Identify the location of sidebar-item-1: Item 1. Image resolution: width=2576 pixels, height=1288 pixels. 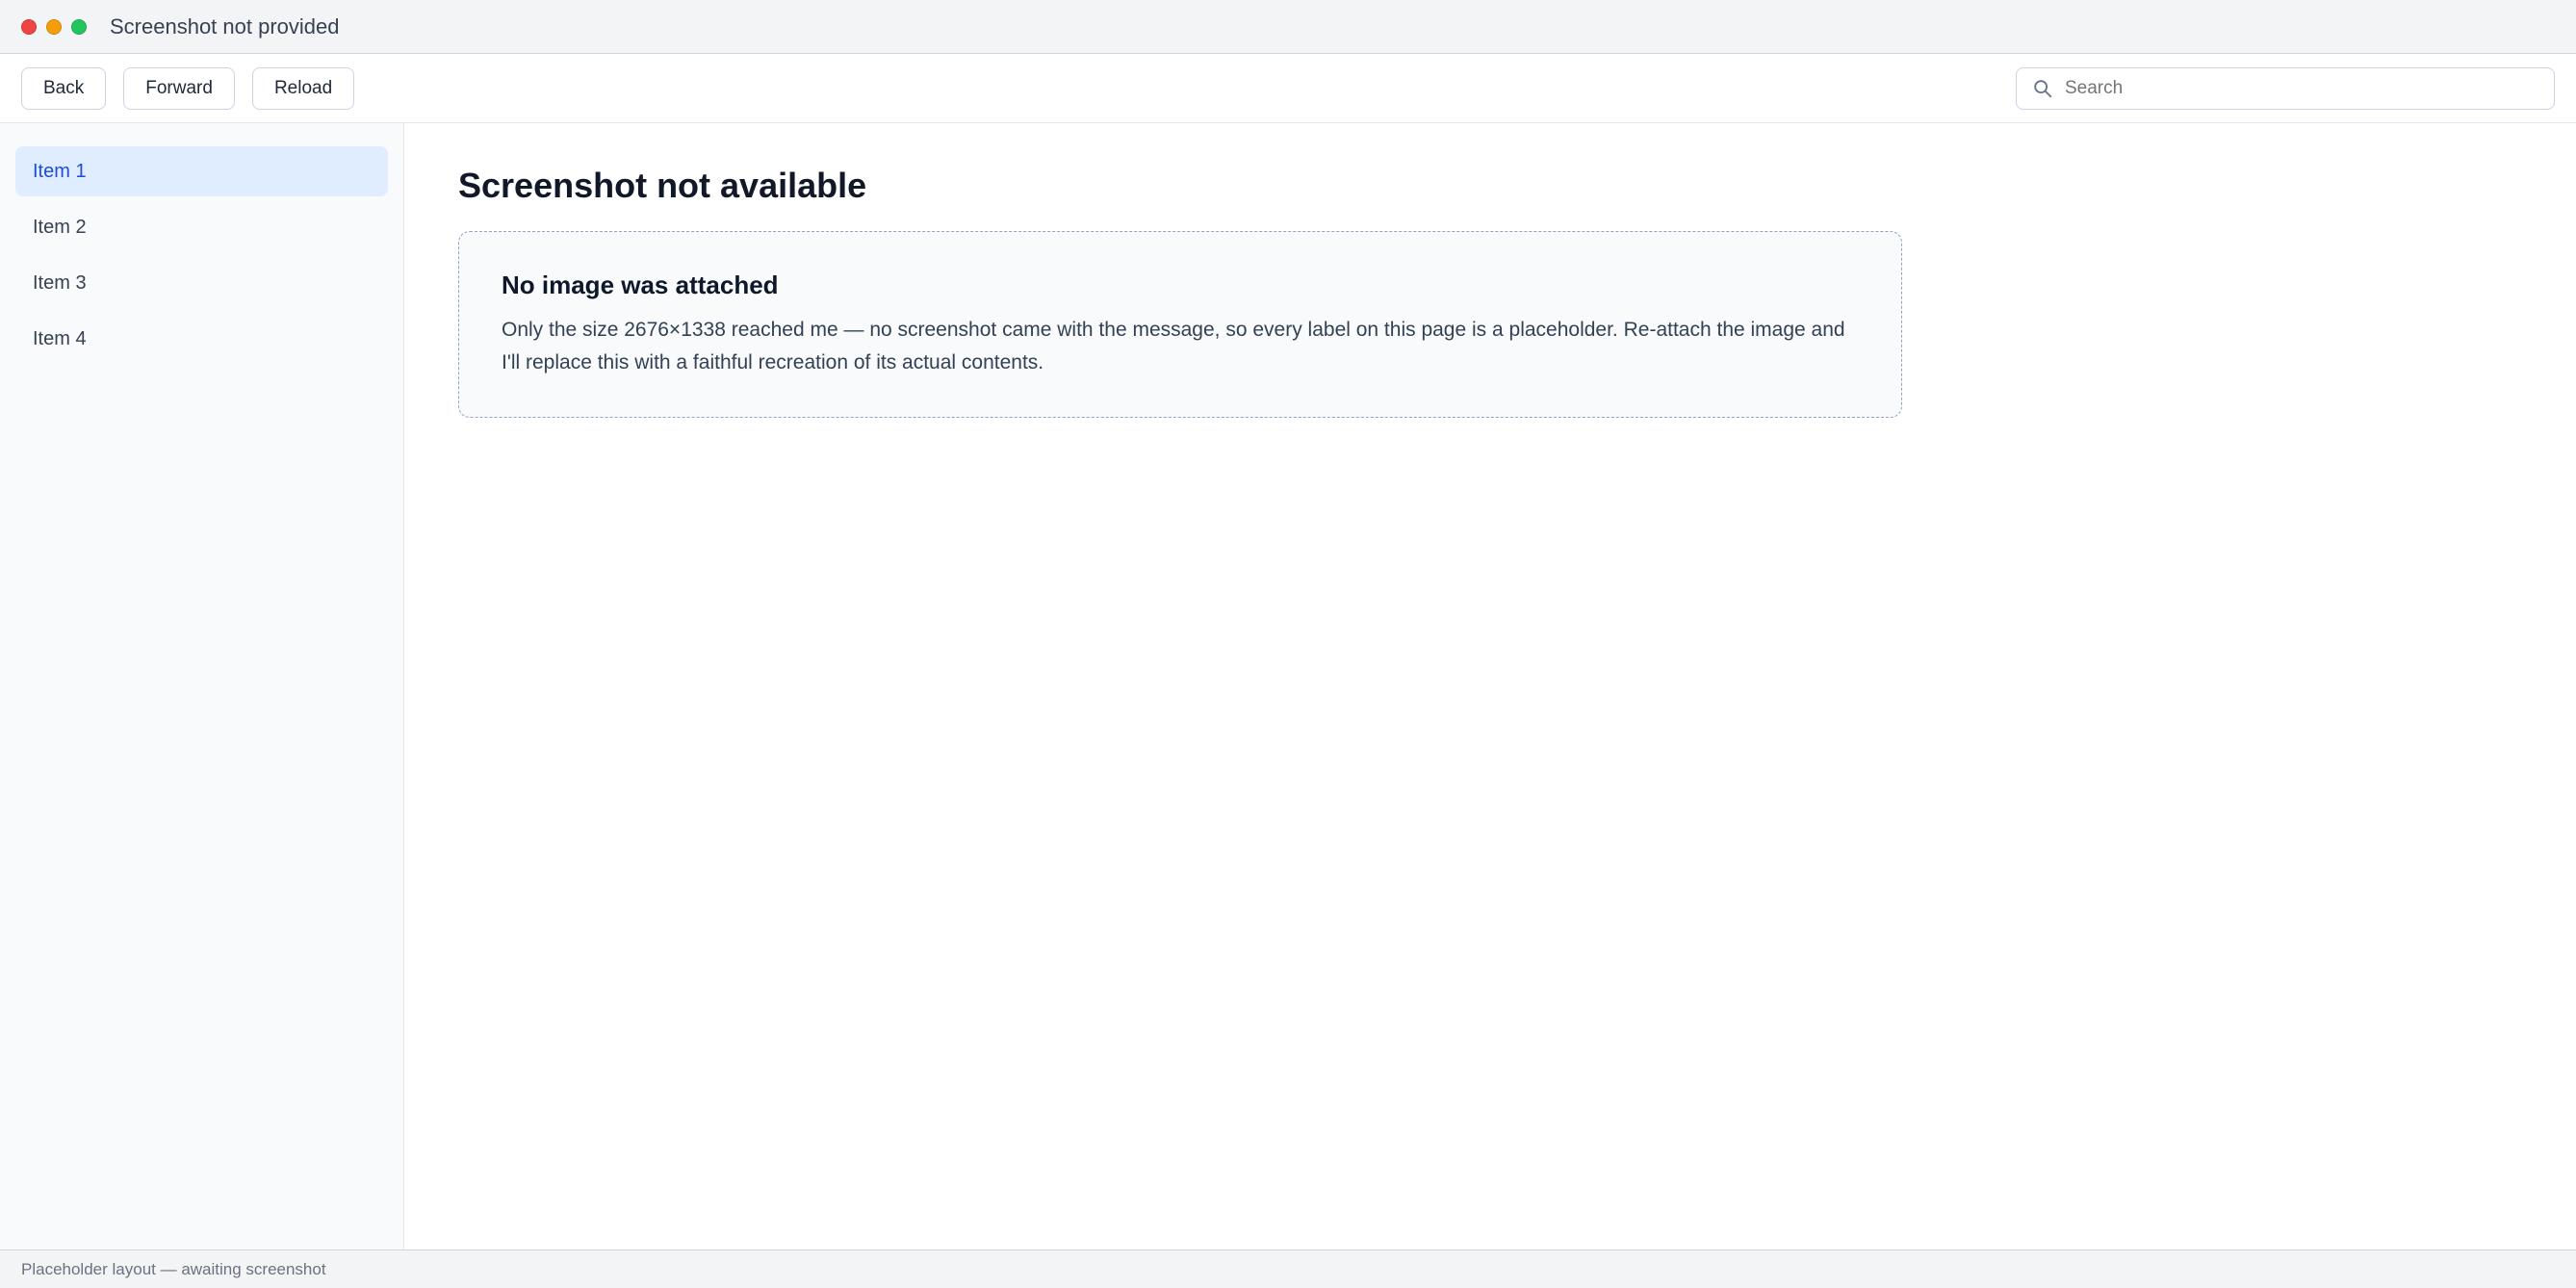
(202, 171).